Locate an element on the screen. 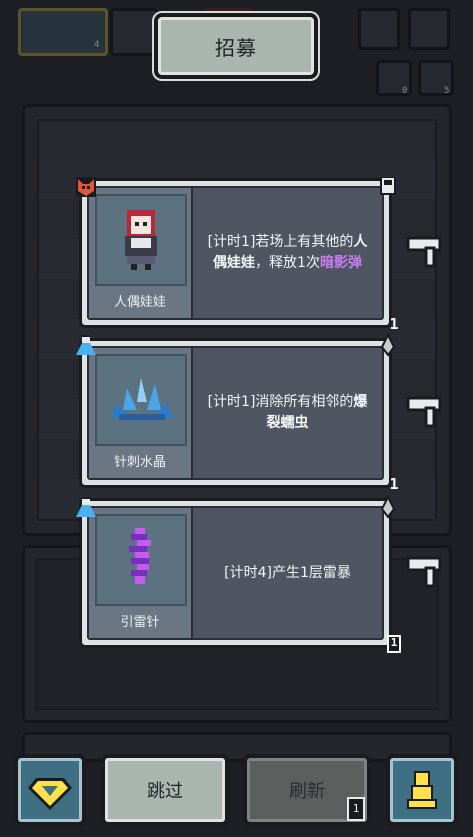 Image resolution: width=473 pixels, height=837 pixels. unit-description: [计时1]消除所有相邻的爆裂蠕虫 is located at coordinates (287, 412).